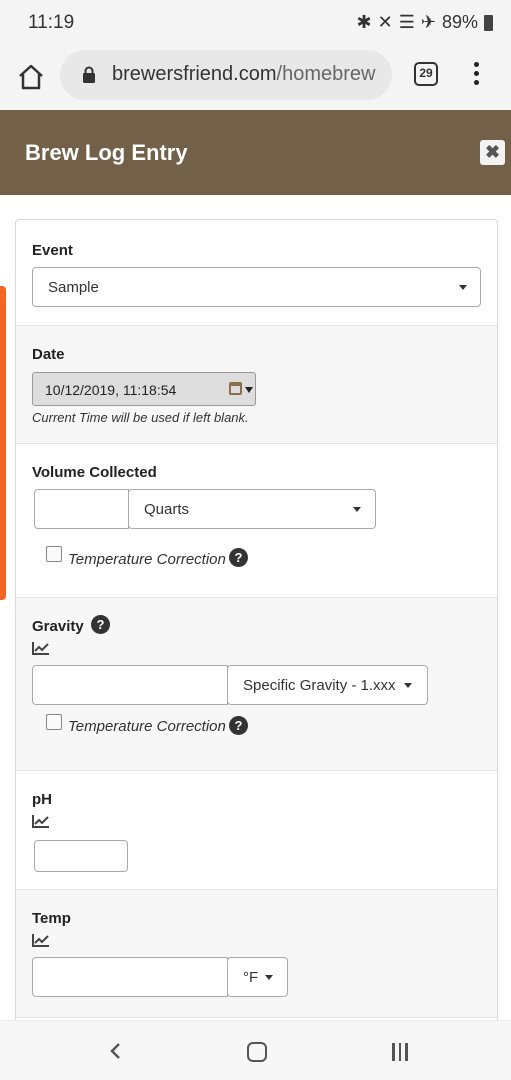  Describe the element at coordinates (255, 23) in the screenshot. I see `status-bar: 11:19 ✱ ✕ ☰ ✈ 89%` at that location.